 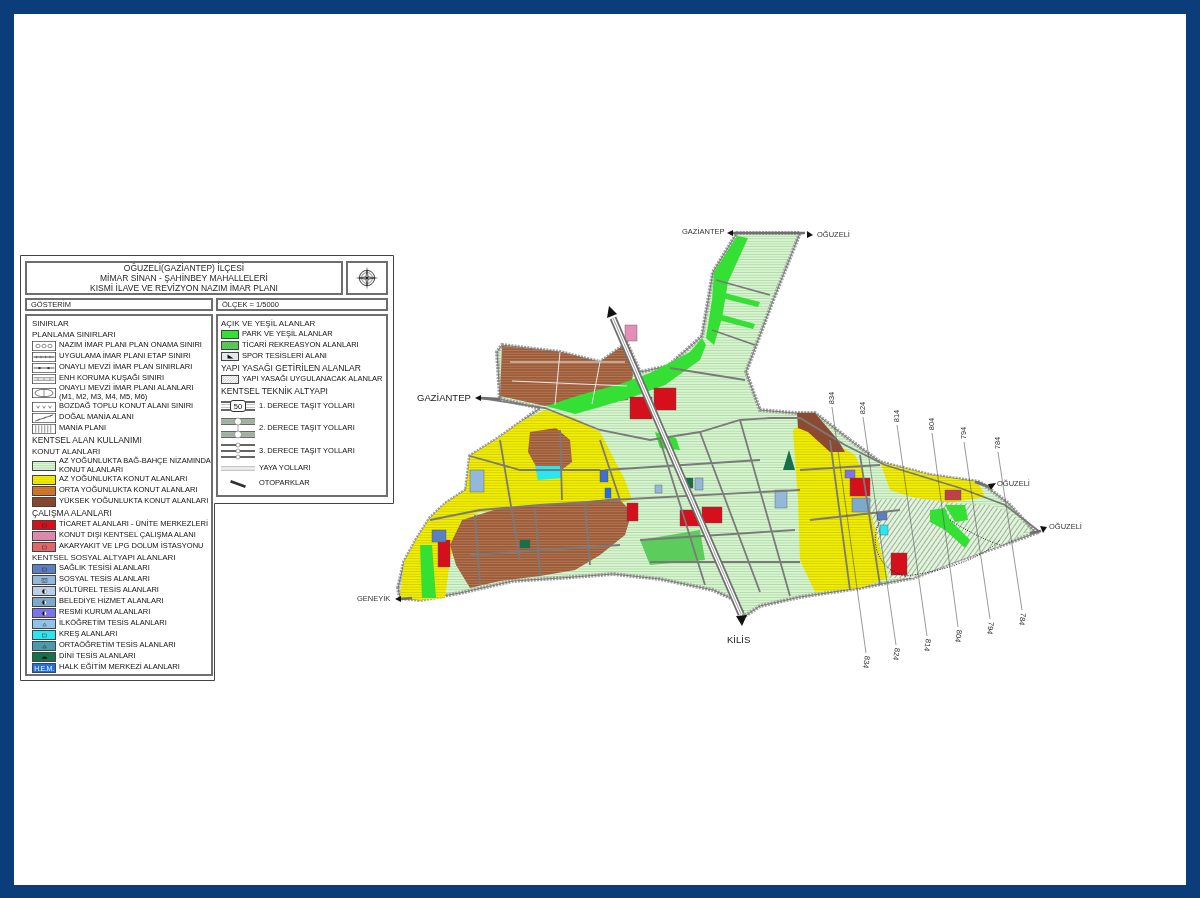 What do you see at coordinates (739, 639) in the screenshot?
I see `place-label: KİLİS` at bounding box center [739, 639].